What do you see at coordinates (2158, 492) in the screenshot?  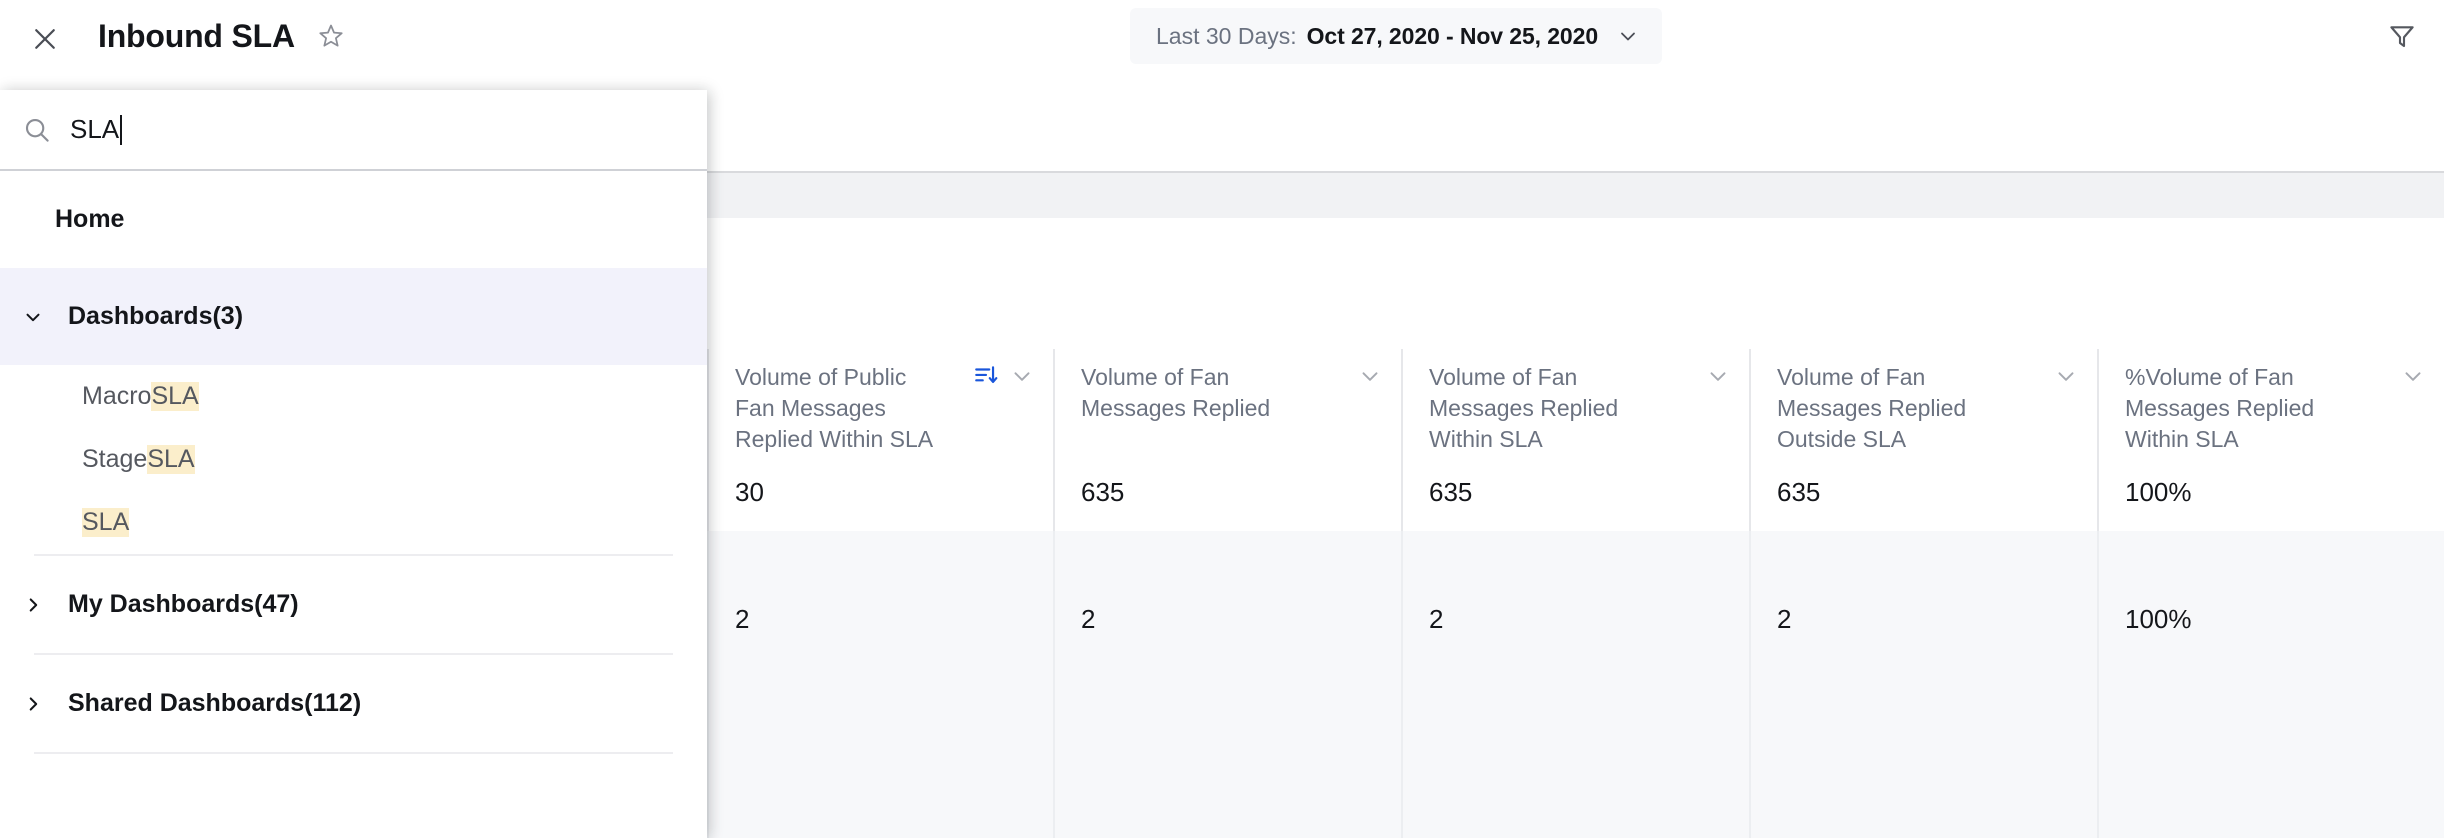 I see `metric-card-value: 100%` at bounding box center [2158, 492].